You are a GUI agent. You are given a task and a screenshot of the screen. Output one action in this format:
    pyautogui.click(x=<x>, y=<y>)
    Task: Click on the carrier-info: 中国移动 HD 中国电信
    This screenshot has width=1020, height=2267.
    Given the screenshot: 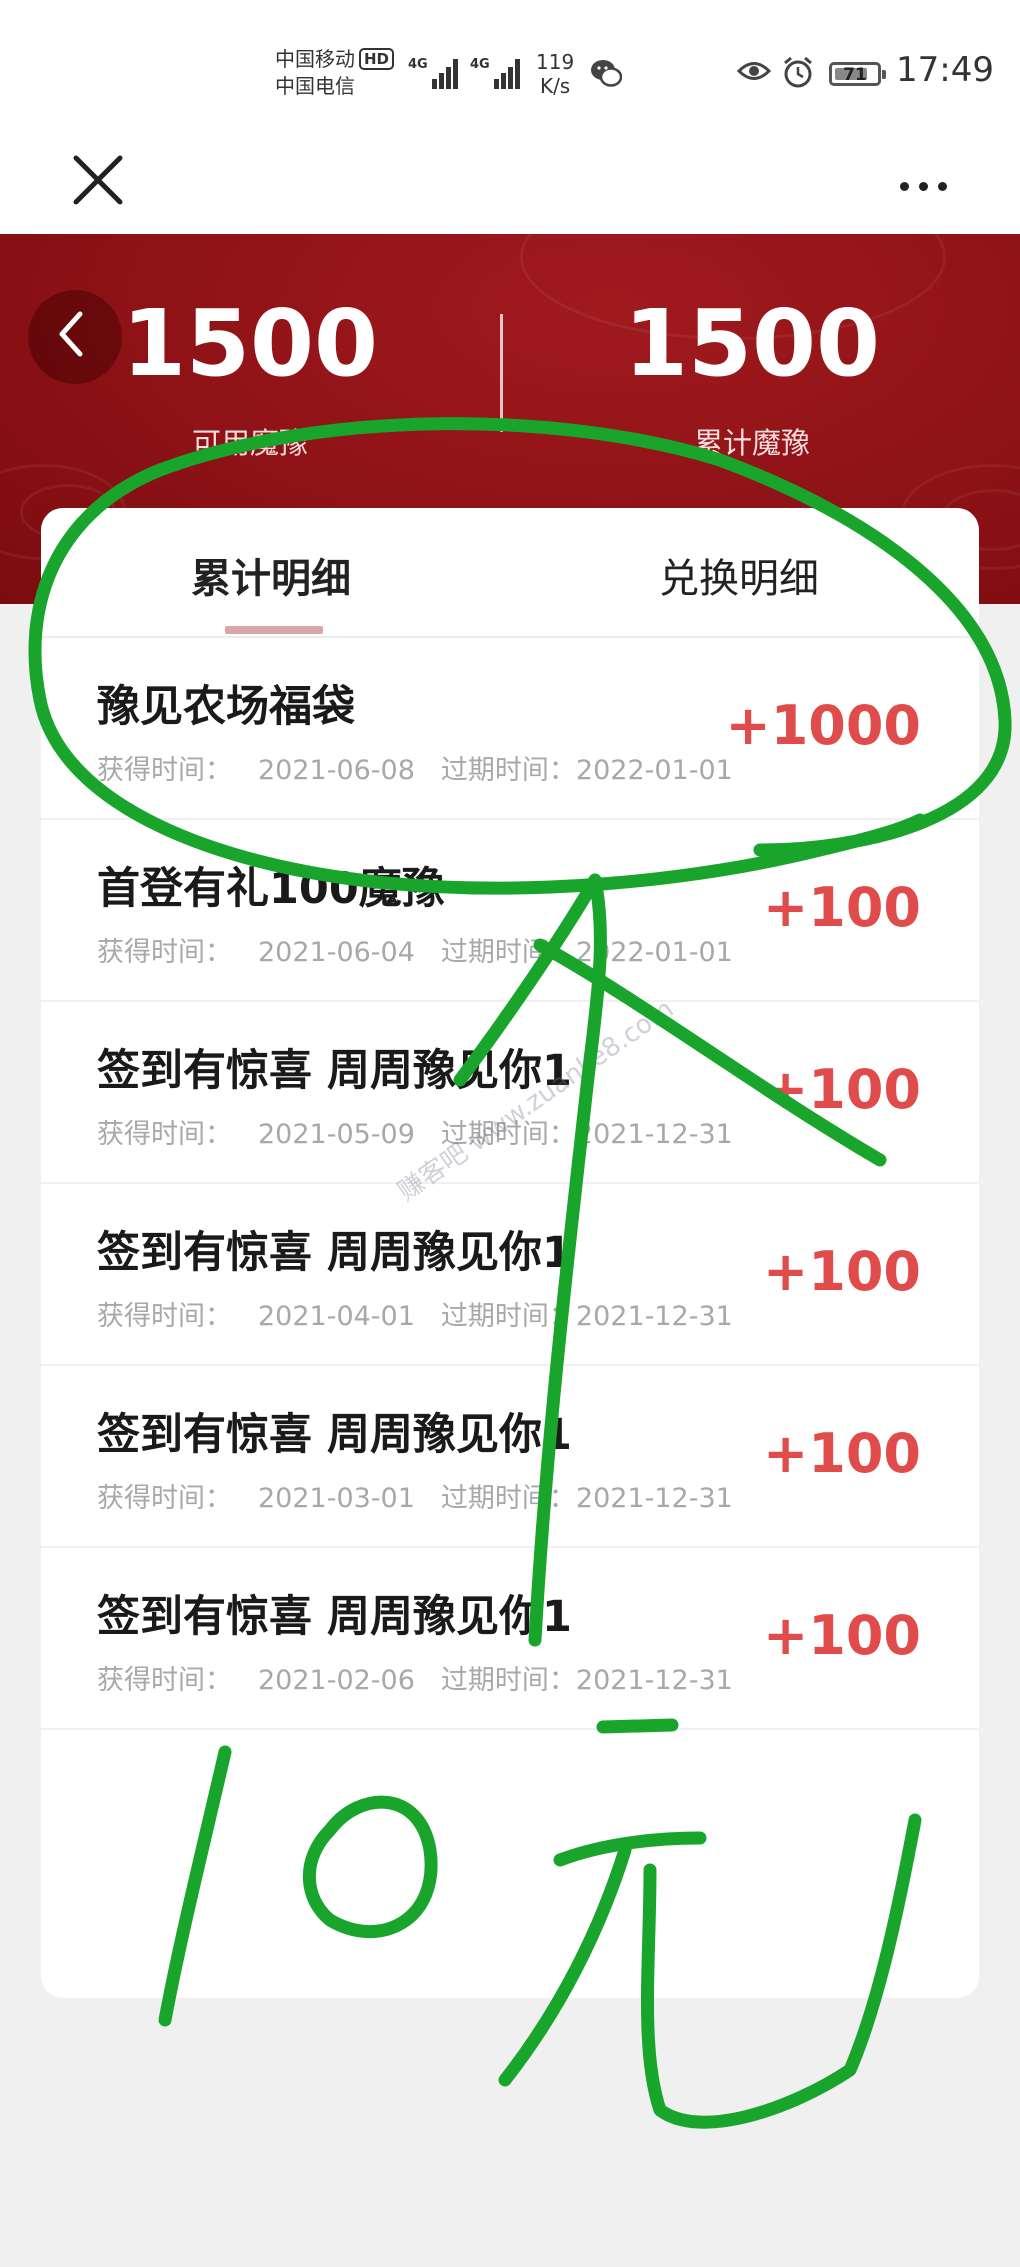 What is the action you would take?
    pyautogui.click(x=335, y=73)
    